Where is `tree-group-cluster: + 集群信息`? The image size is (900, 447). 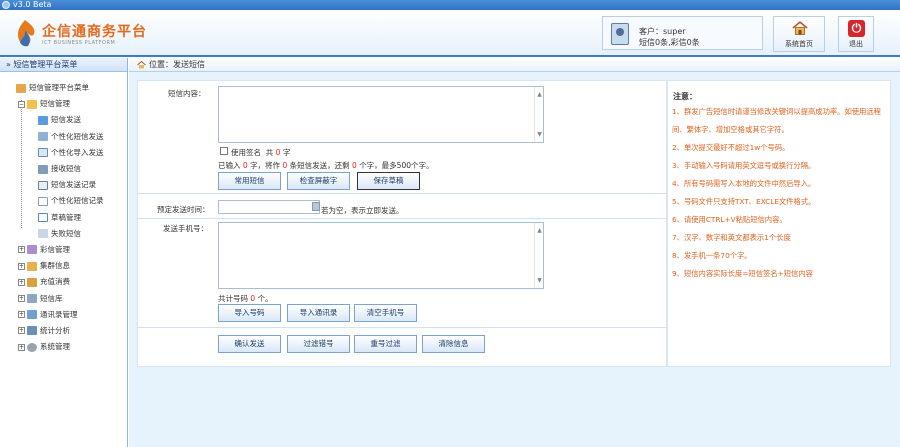
tree-group-cluster: + 集群信息 is located at coordinates (63, 266).